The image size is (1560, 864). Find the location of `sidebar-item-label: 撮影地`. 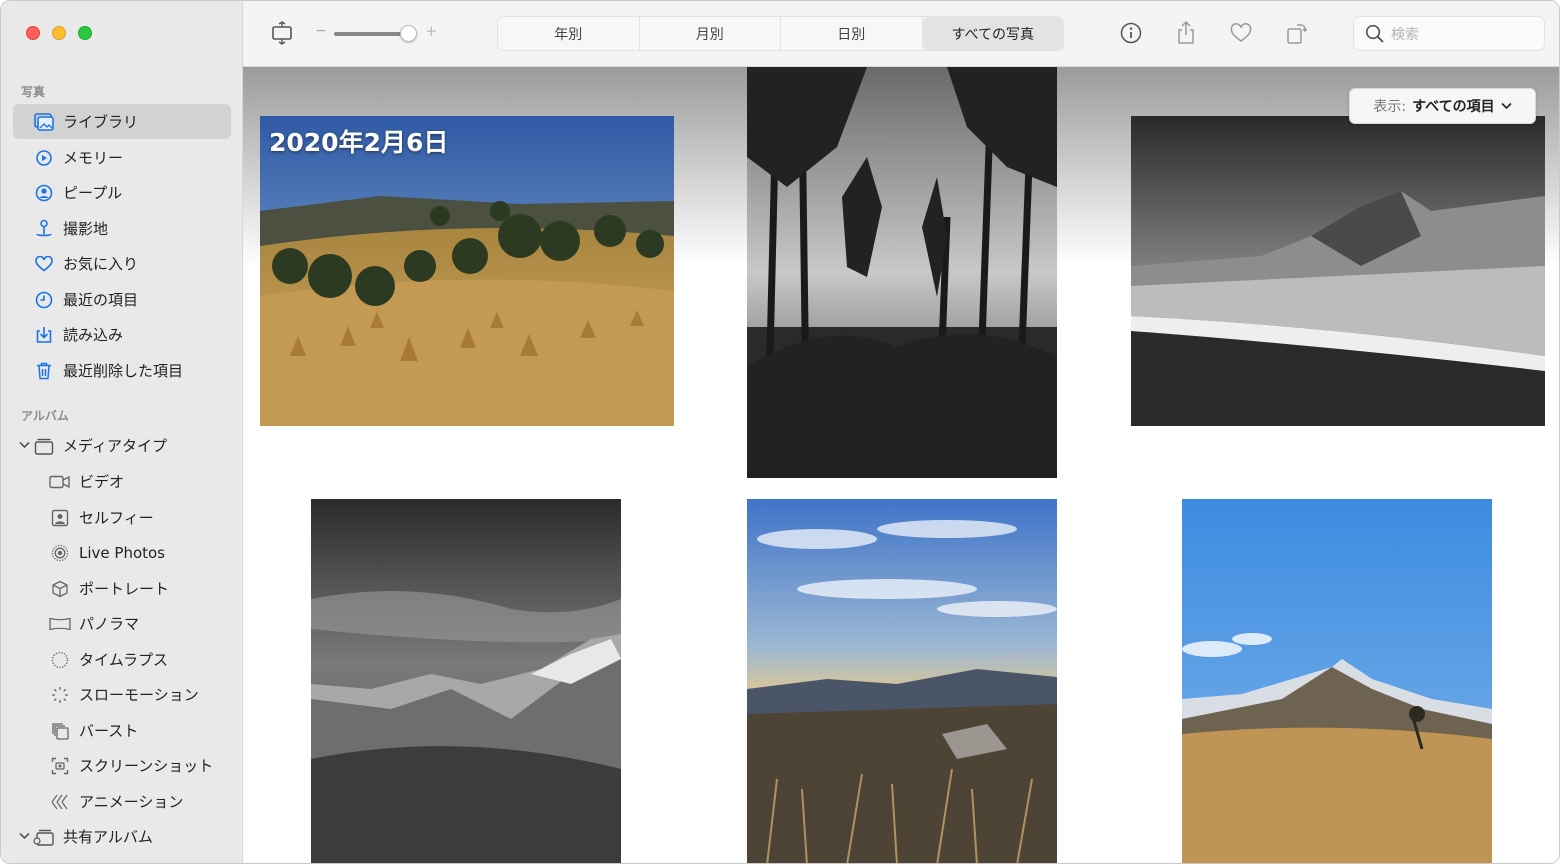

sidebar-item-label: 撮影地 is located at coordinates (86, 229).